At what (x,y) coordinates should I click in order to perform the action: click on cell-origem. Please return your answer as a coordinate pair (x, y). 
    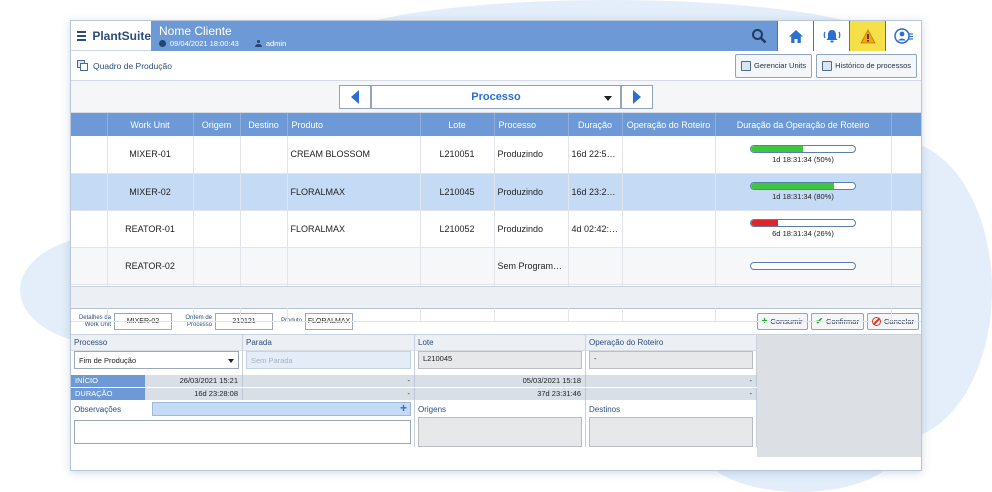
    Looking at the image, I should click on (217, 229).